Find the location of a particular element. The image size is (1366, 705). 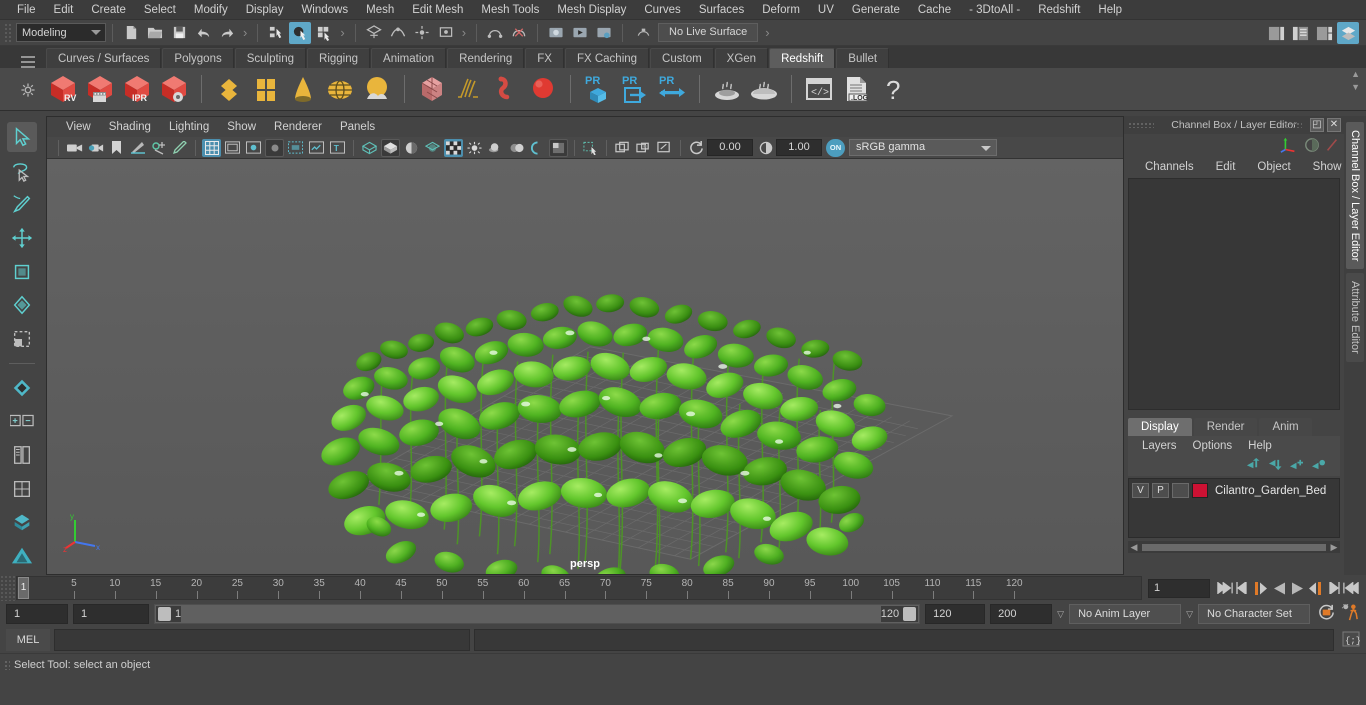

move-layer-up-icon is located at coordinates (1252, 466).